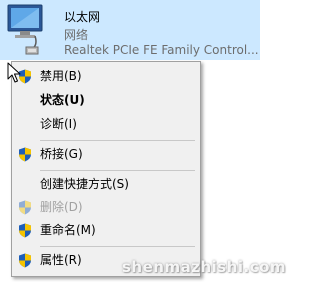 The width and height of the screenshot is (320, 282). I want to click on menu-item-label: 创建快捷方式(S), so click(84, 184).